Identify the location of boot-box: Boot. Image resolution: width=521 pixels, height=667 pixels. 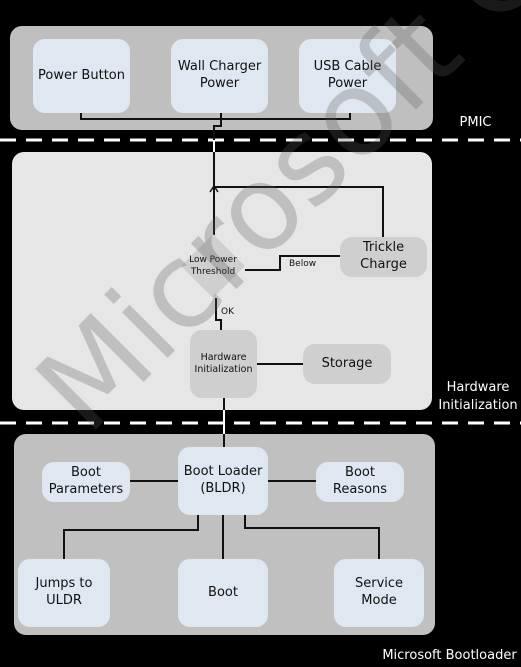
(223, 593).